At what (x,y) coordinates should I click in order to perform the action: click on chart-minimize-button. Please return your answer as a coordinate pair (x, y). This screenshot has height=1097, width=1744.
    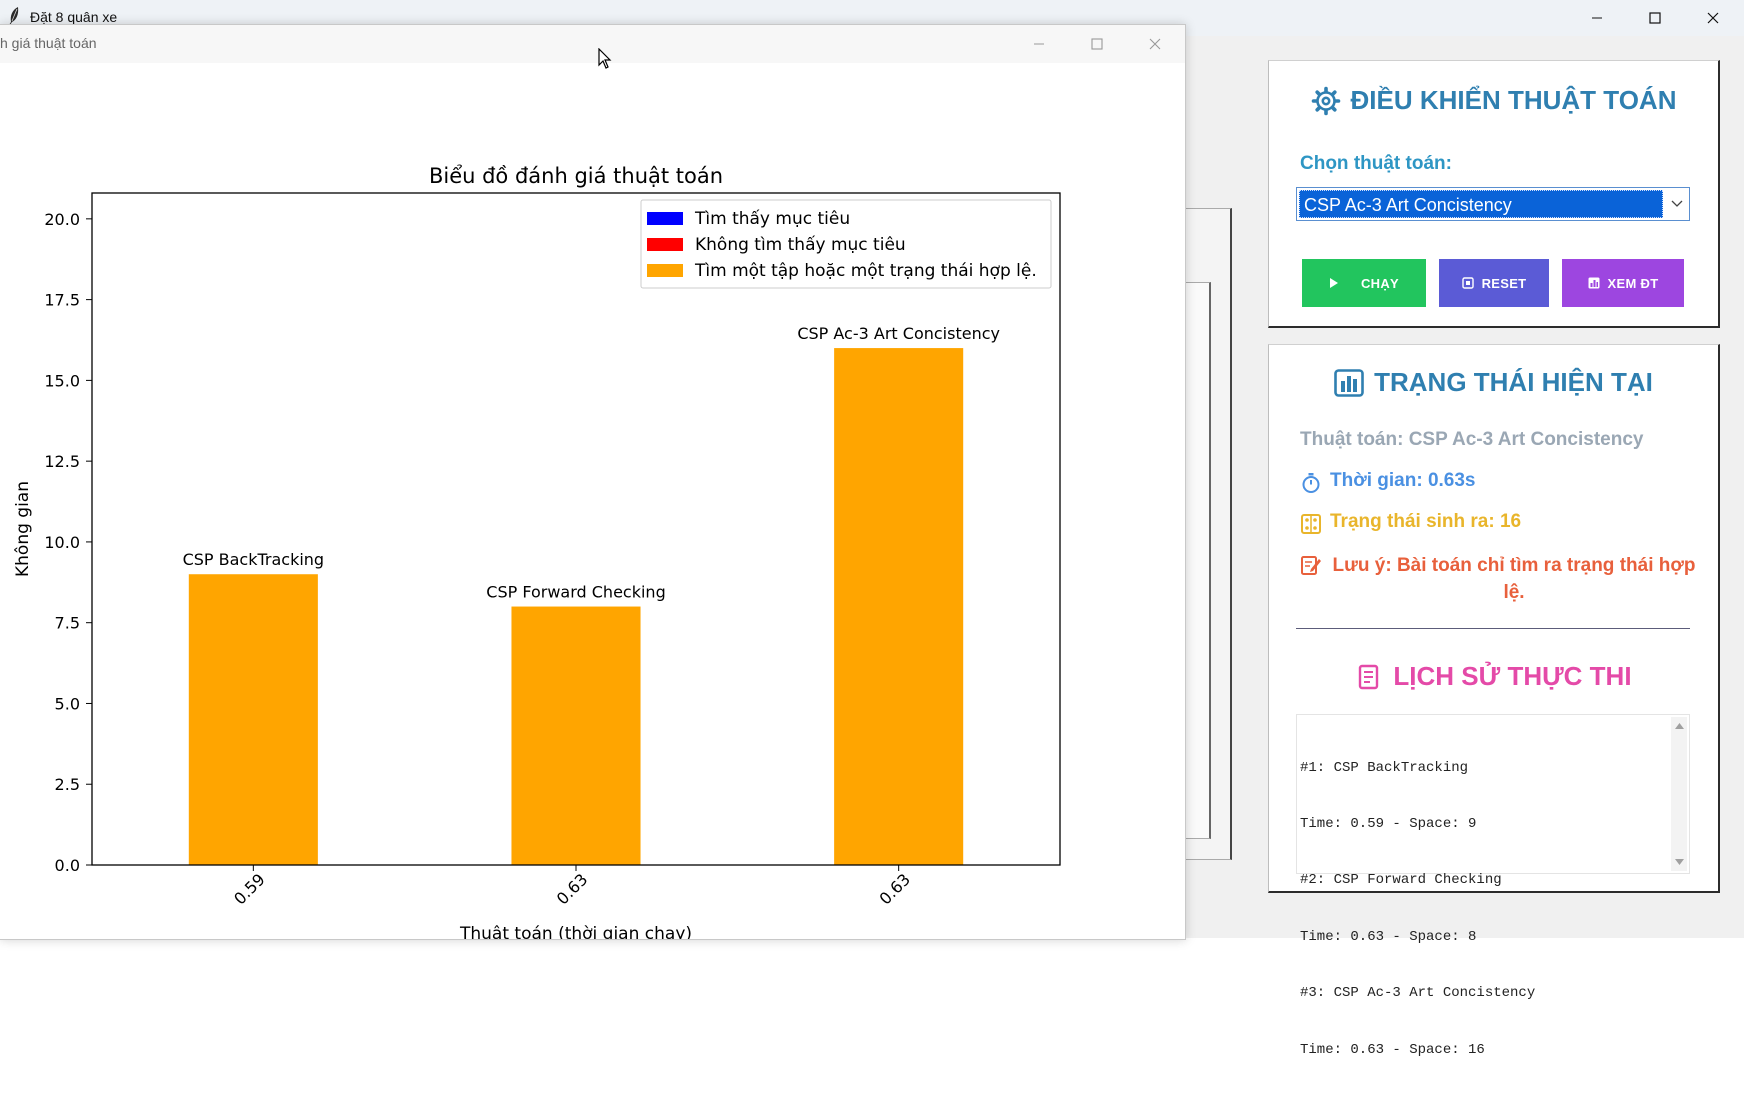
    Looking at the image, I should click on (1039, 44).